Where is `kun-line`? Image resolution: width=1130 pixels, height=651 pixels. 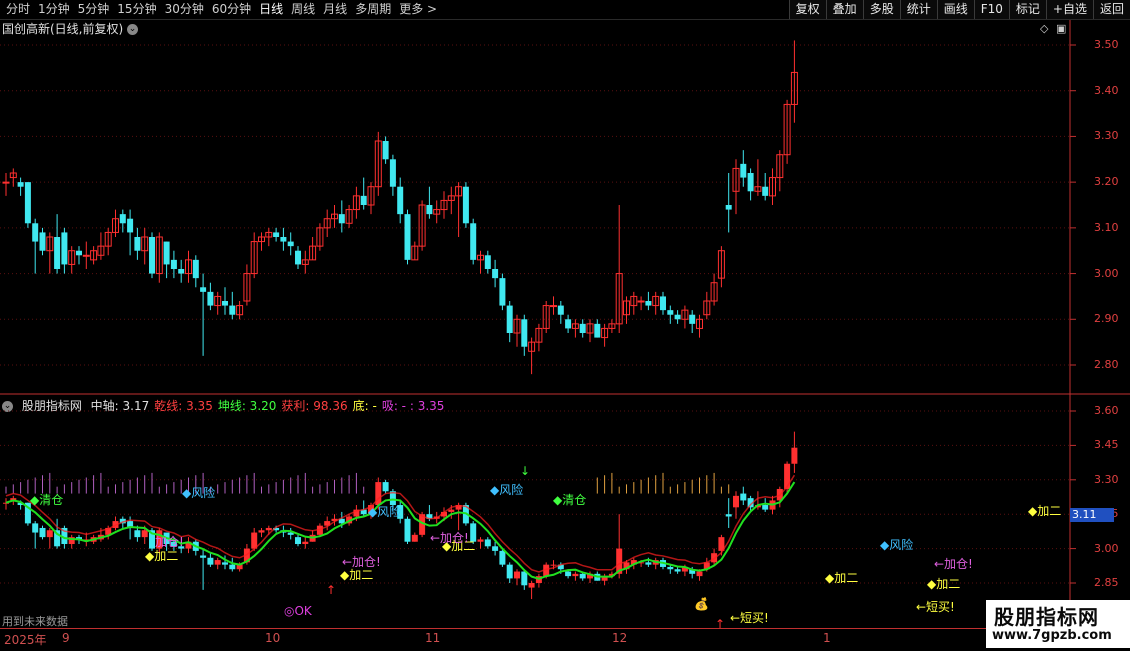
kun-line is located at coordinates (400, 530).